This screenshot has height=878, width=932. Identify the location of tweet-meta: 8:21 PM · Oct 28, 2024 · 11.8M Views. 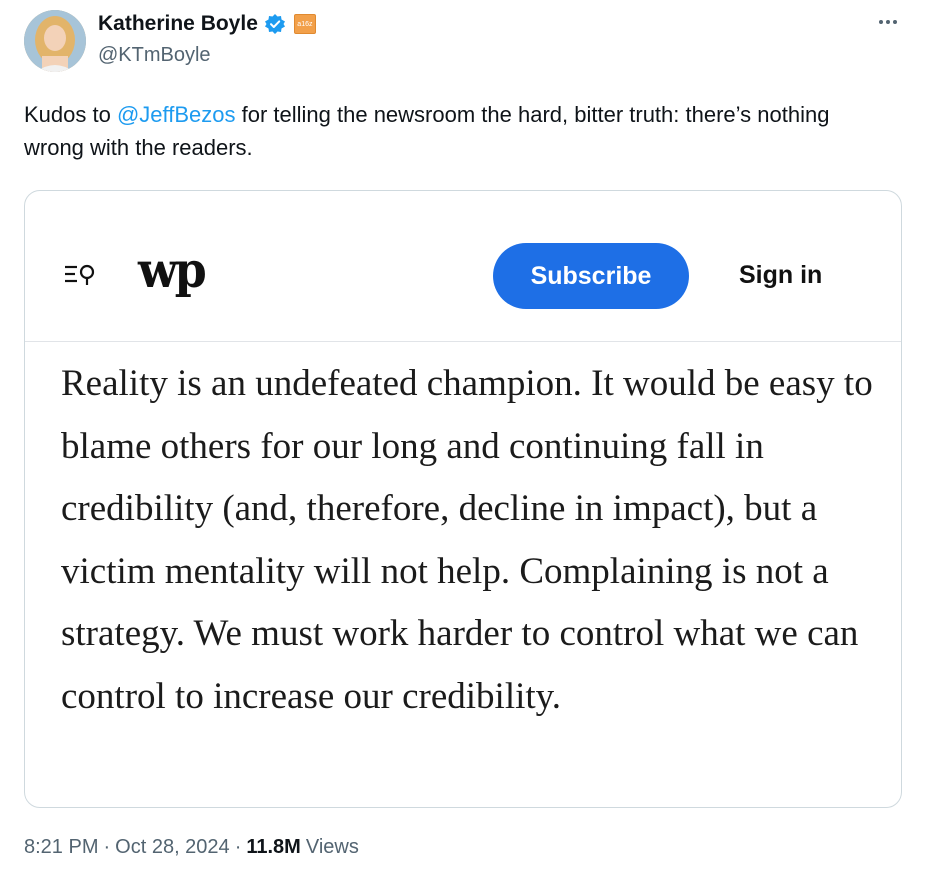
(191, 847).